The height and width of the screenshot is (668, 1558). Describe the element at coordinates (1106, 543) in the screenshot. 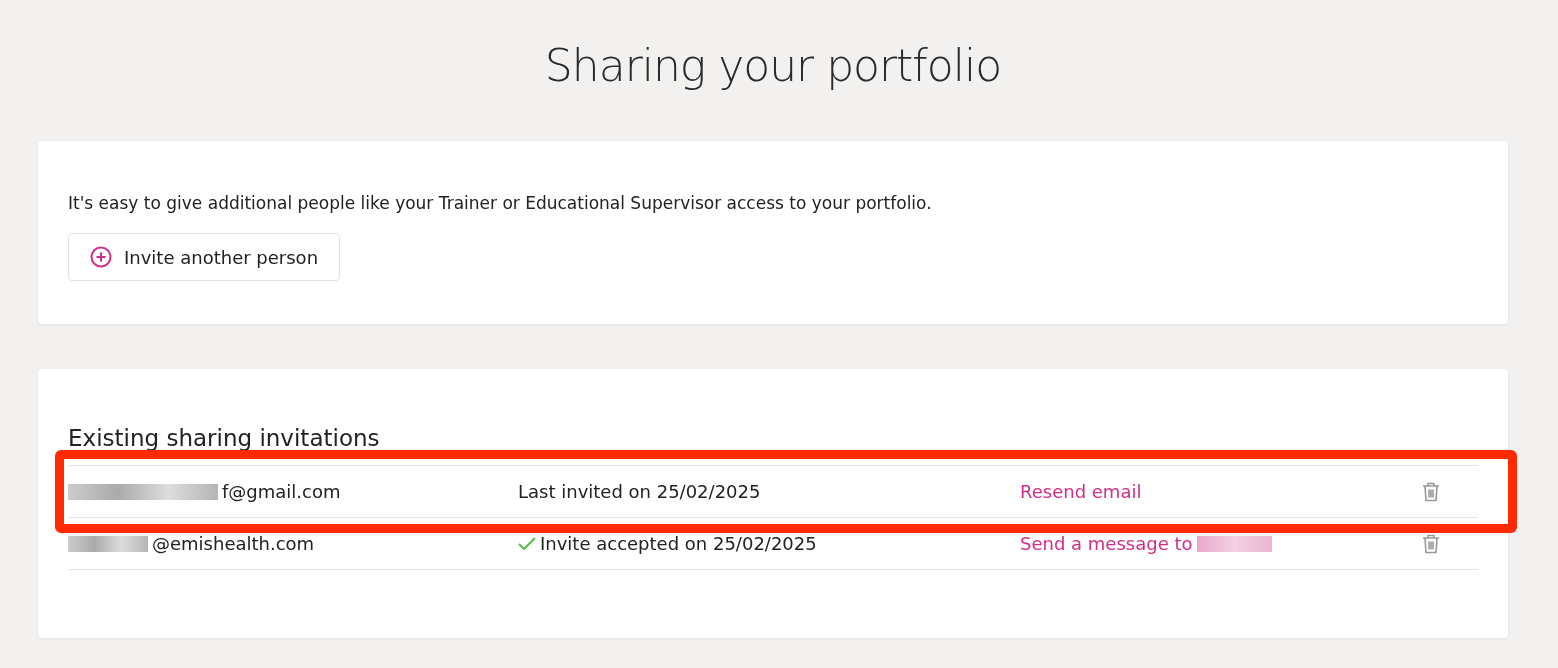

I see `action-link: Send a message to` at that location.